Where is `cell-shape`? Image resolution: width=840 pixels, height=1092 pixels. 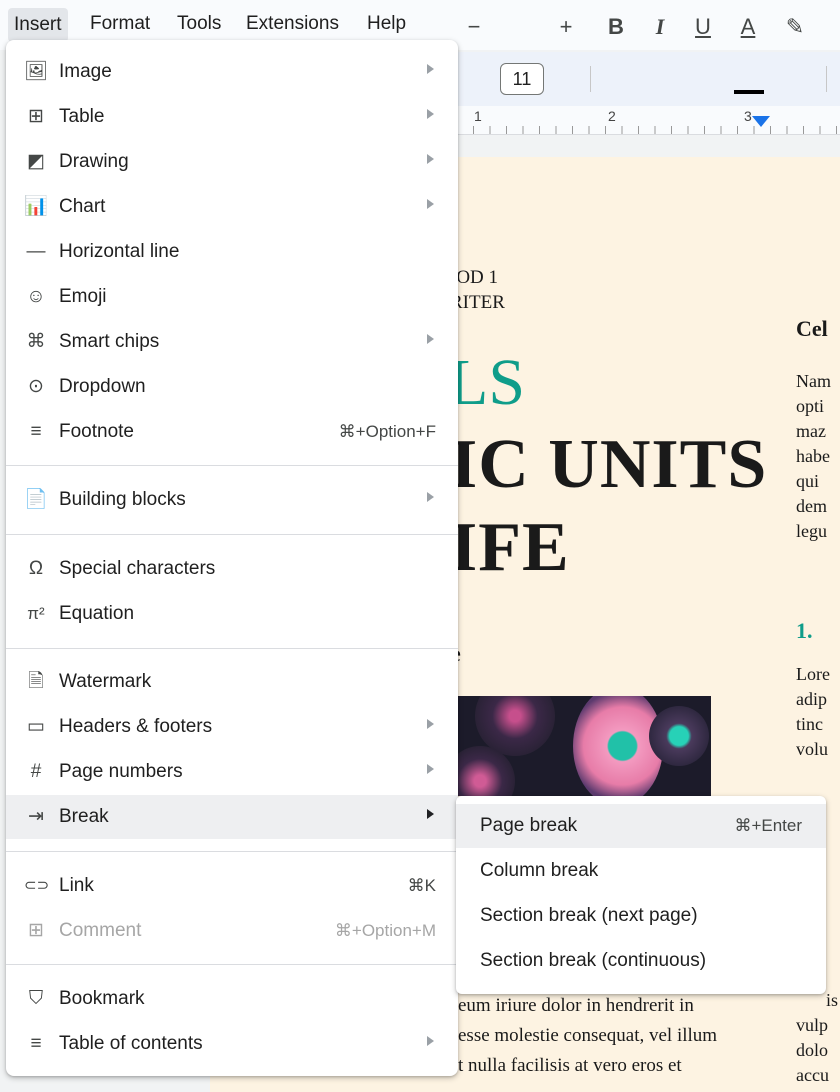
cell-shape is located at coordinates (618, 746).